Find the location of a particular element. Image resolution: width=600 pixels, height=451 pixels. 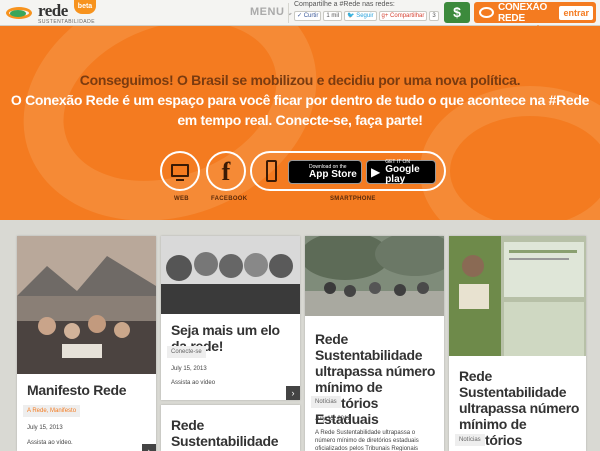

web-link is located at coordinates (180, 171).